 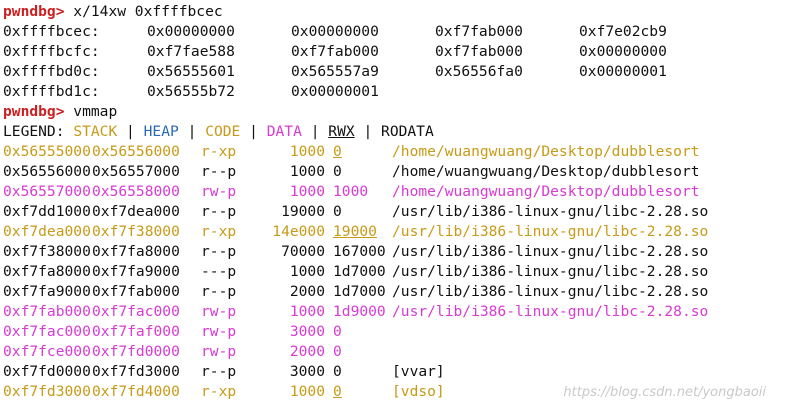 I want to click on vmmap-offset: 19000, so click(x=355, y=231).